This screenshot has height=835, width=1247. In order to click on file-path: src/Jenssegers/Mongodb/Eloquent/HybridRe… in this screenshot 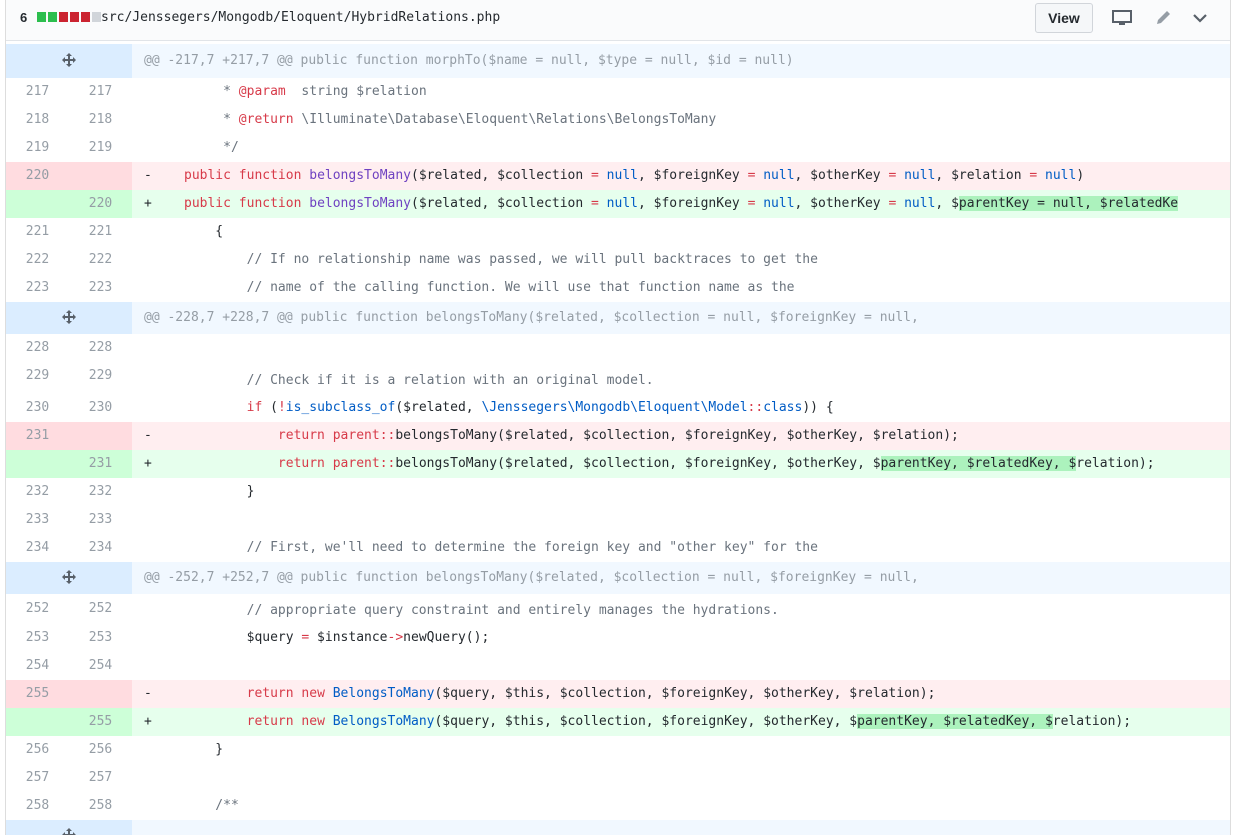, I will do `click(300, 17)`.